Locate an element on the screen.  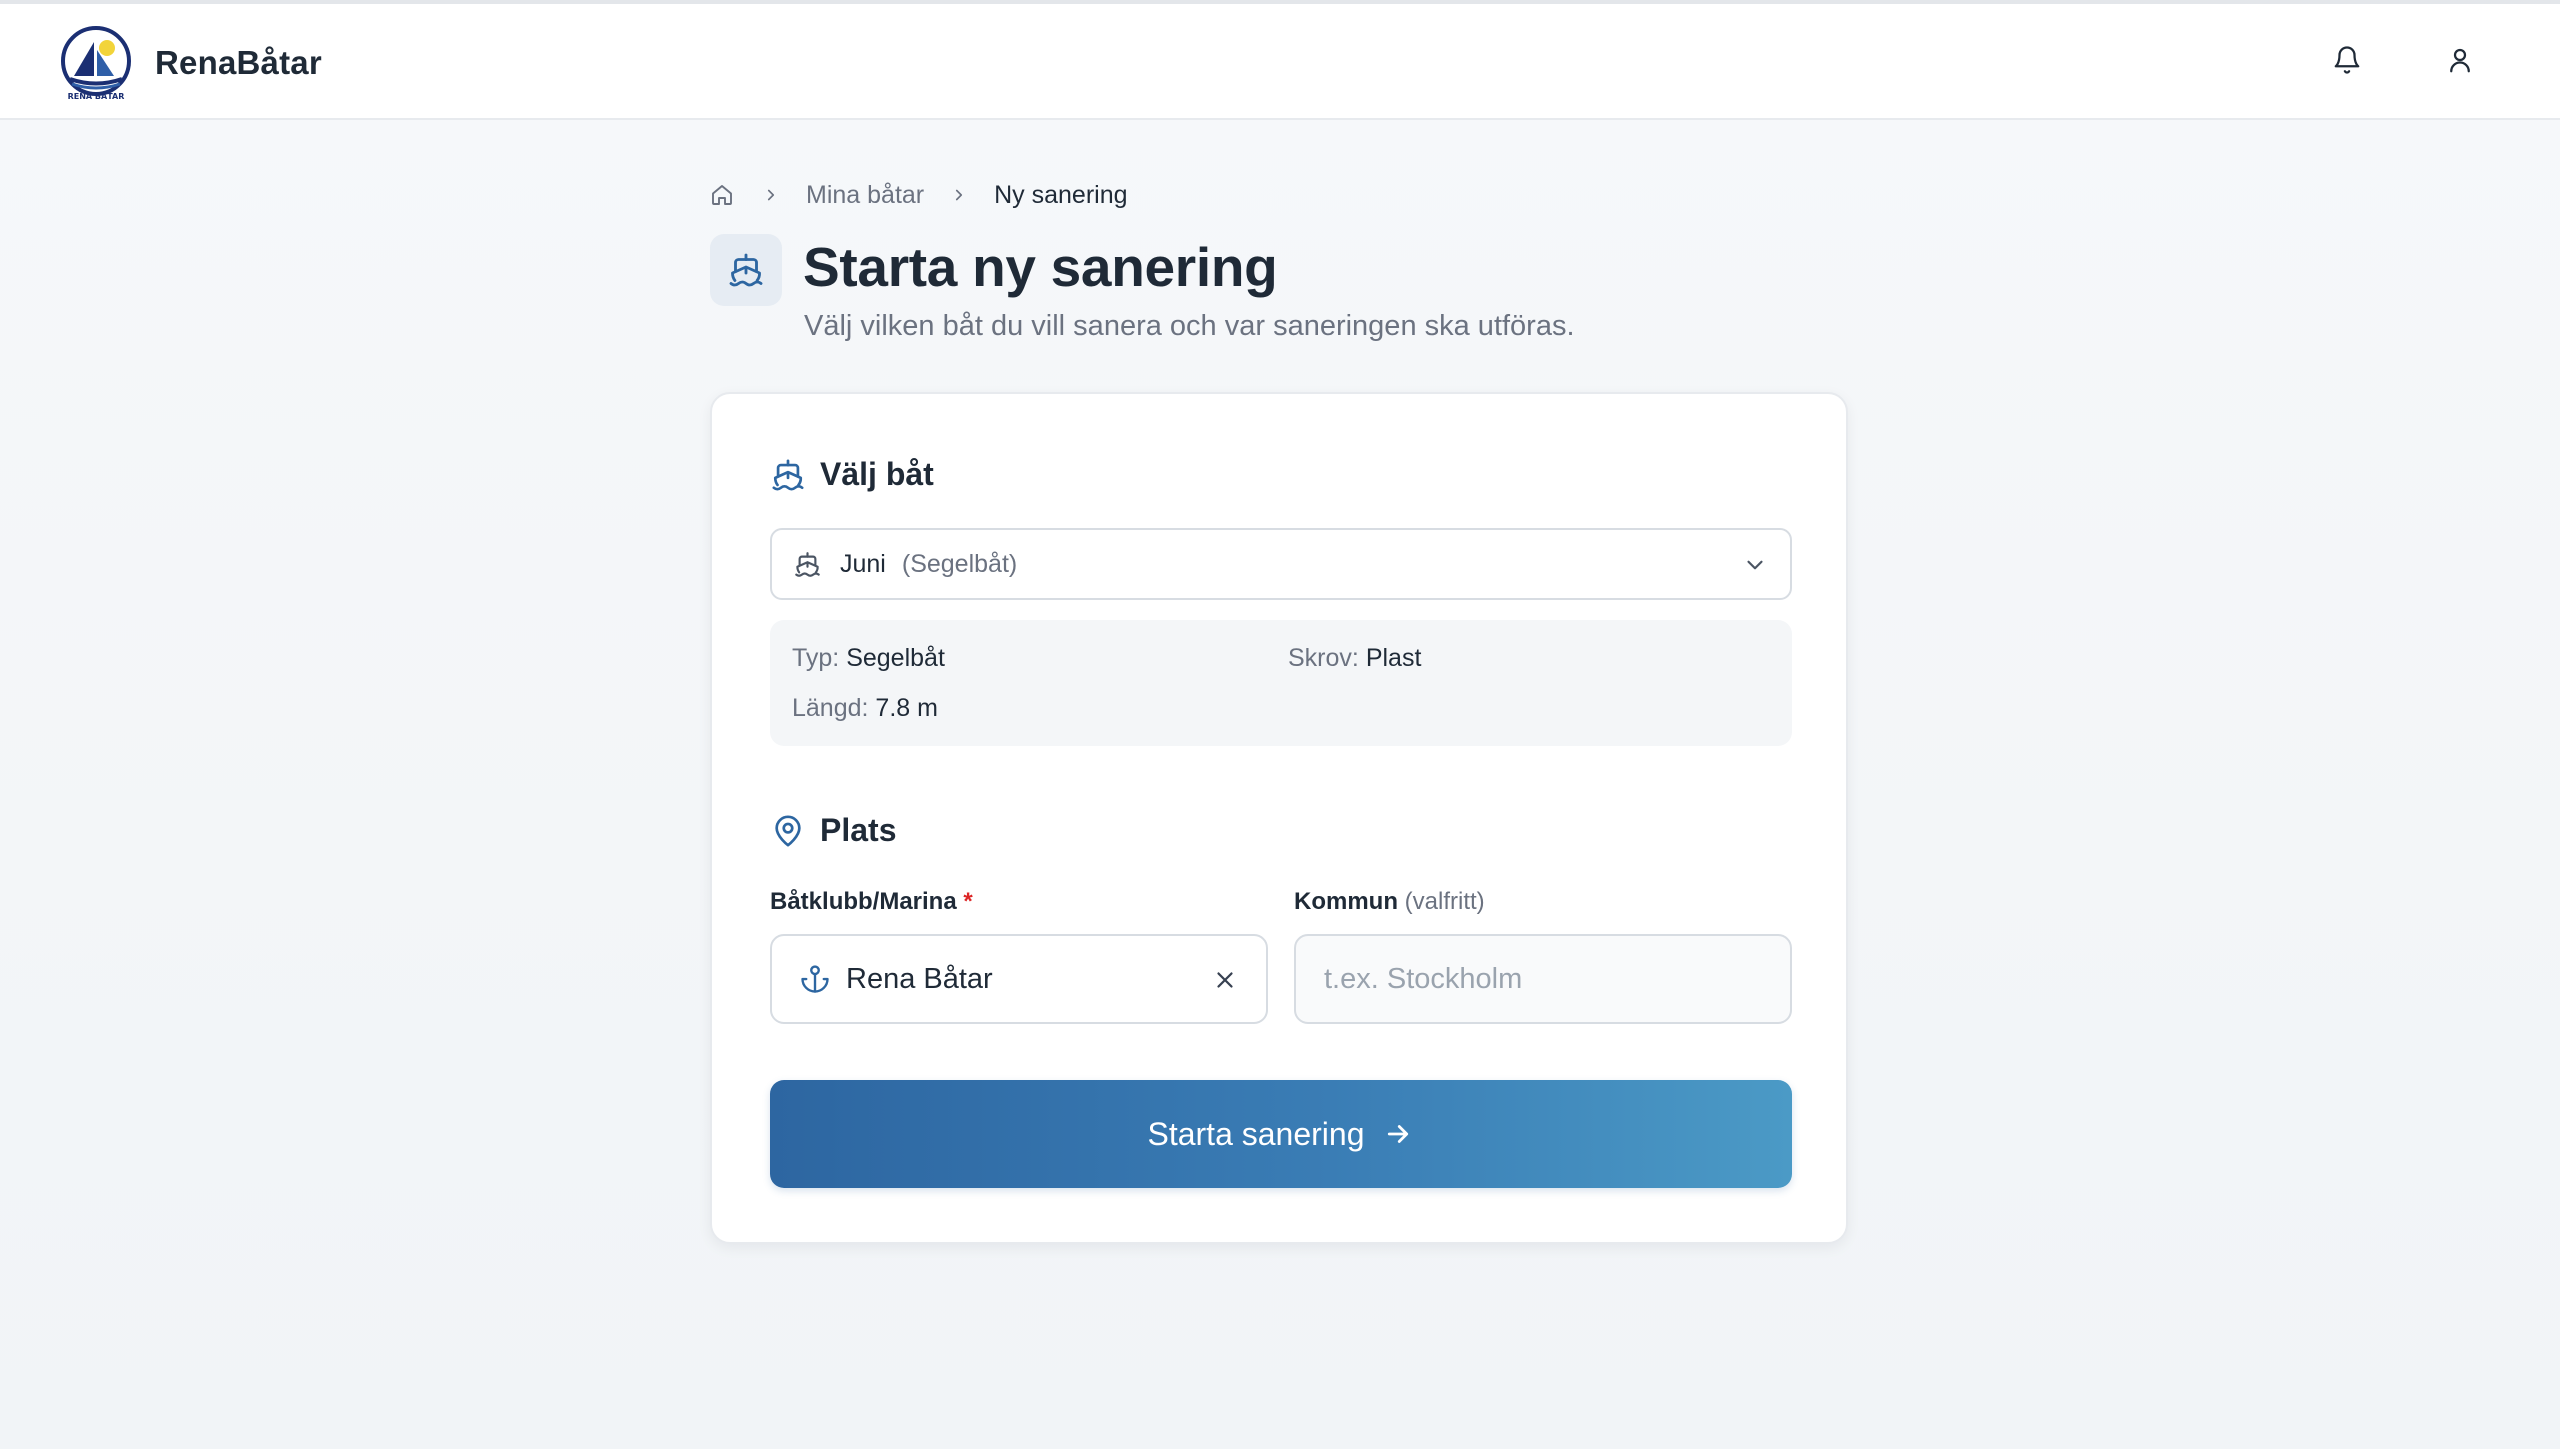
detail-label: Typ: is located at coordinates (816, 658).